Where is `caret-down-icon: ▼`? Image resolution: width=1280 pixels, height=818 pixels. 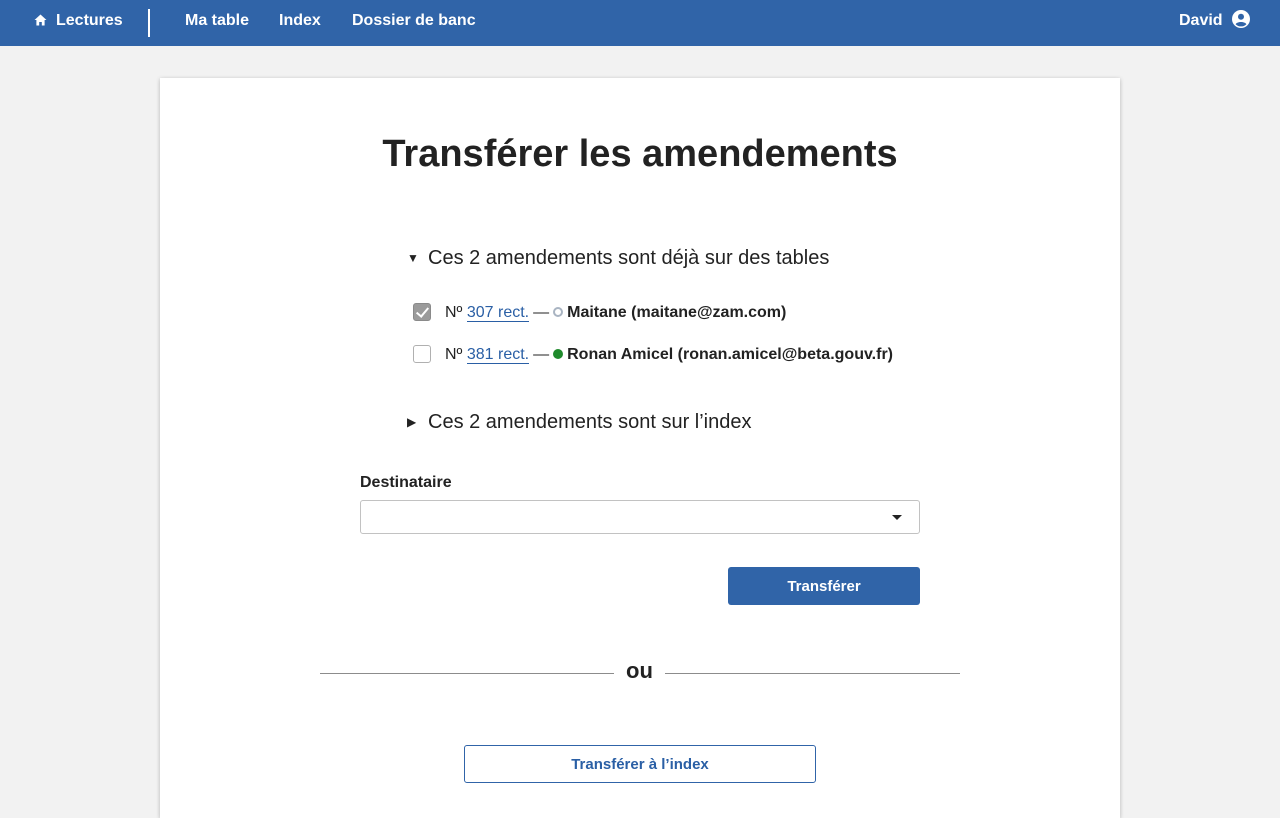 caret-down-icon: ▼ is located at coordinates (413, 258).